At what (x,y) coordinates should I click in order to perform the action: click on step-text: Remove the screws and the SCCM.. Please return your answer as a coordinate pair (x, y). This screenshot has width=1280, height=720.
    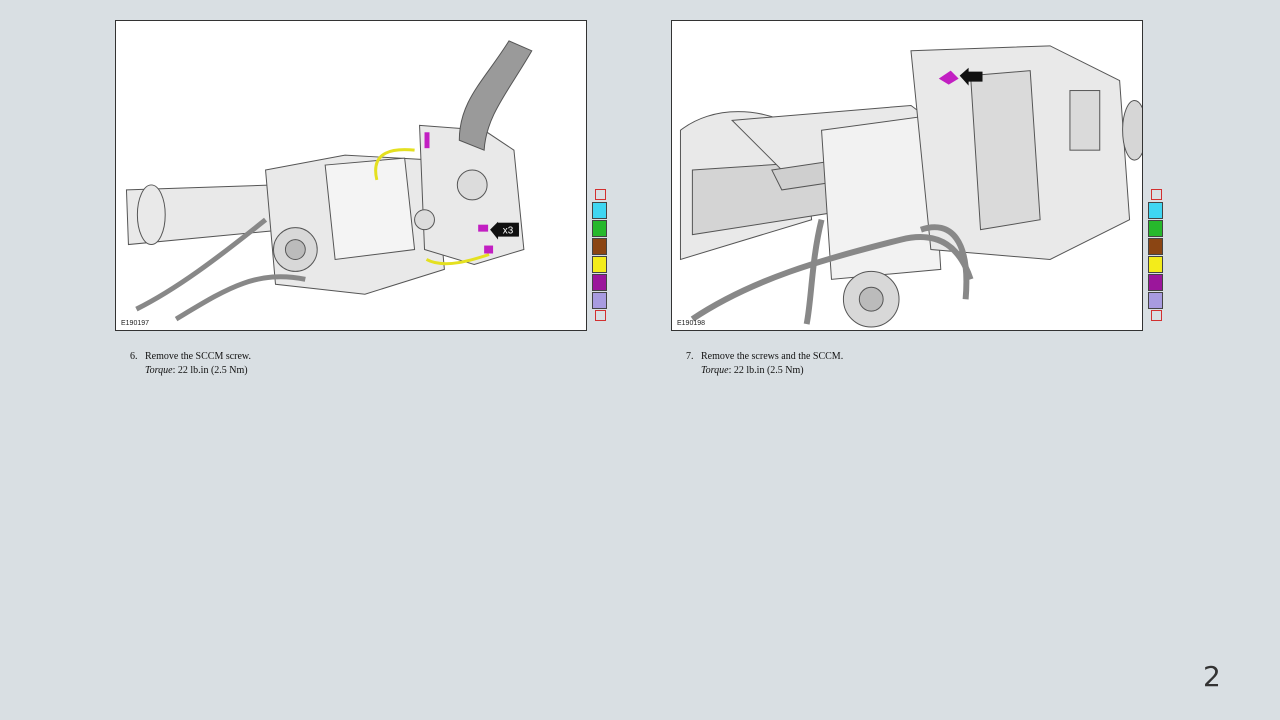
    Looking at the image, I should click on (772, 356).